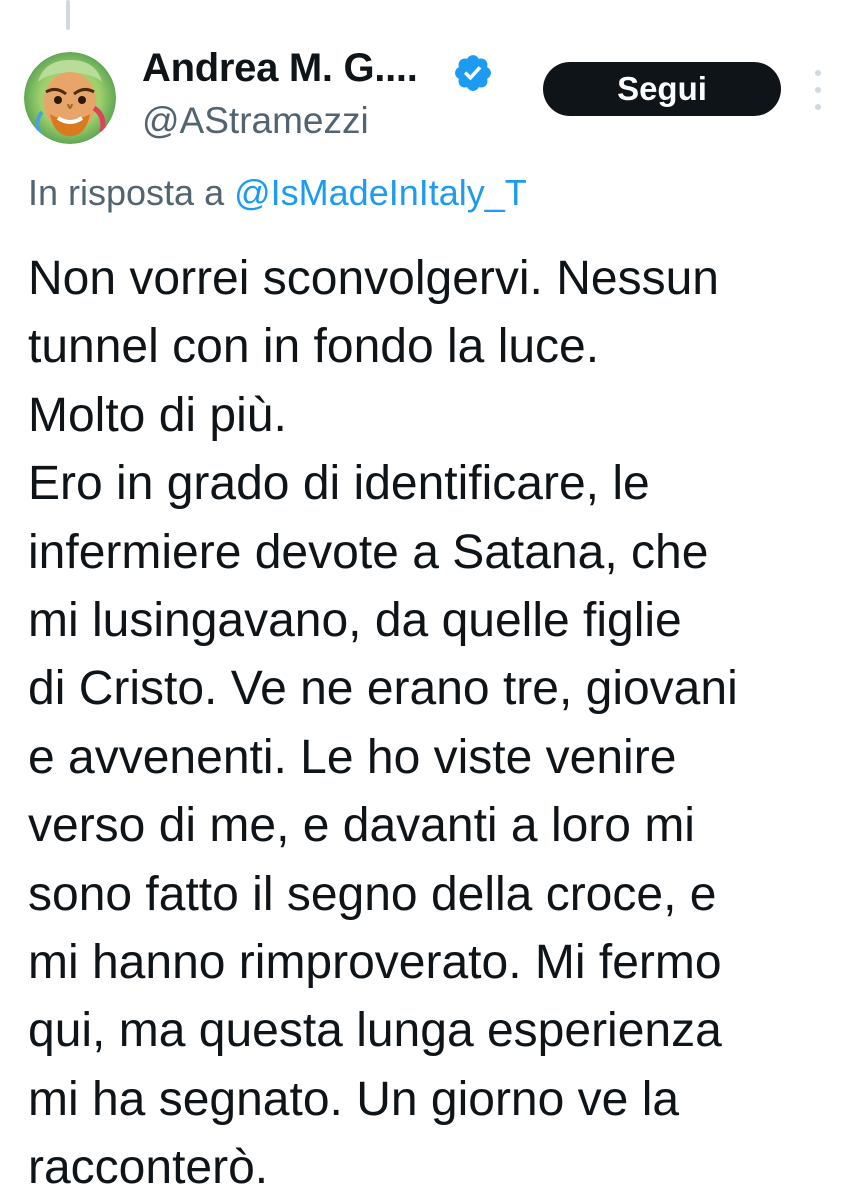  I want to click on tweet-line: qui, ma questa lunga esperienza, so click(375, 1031).